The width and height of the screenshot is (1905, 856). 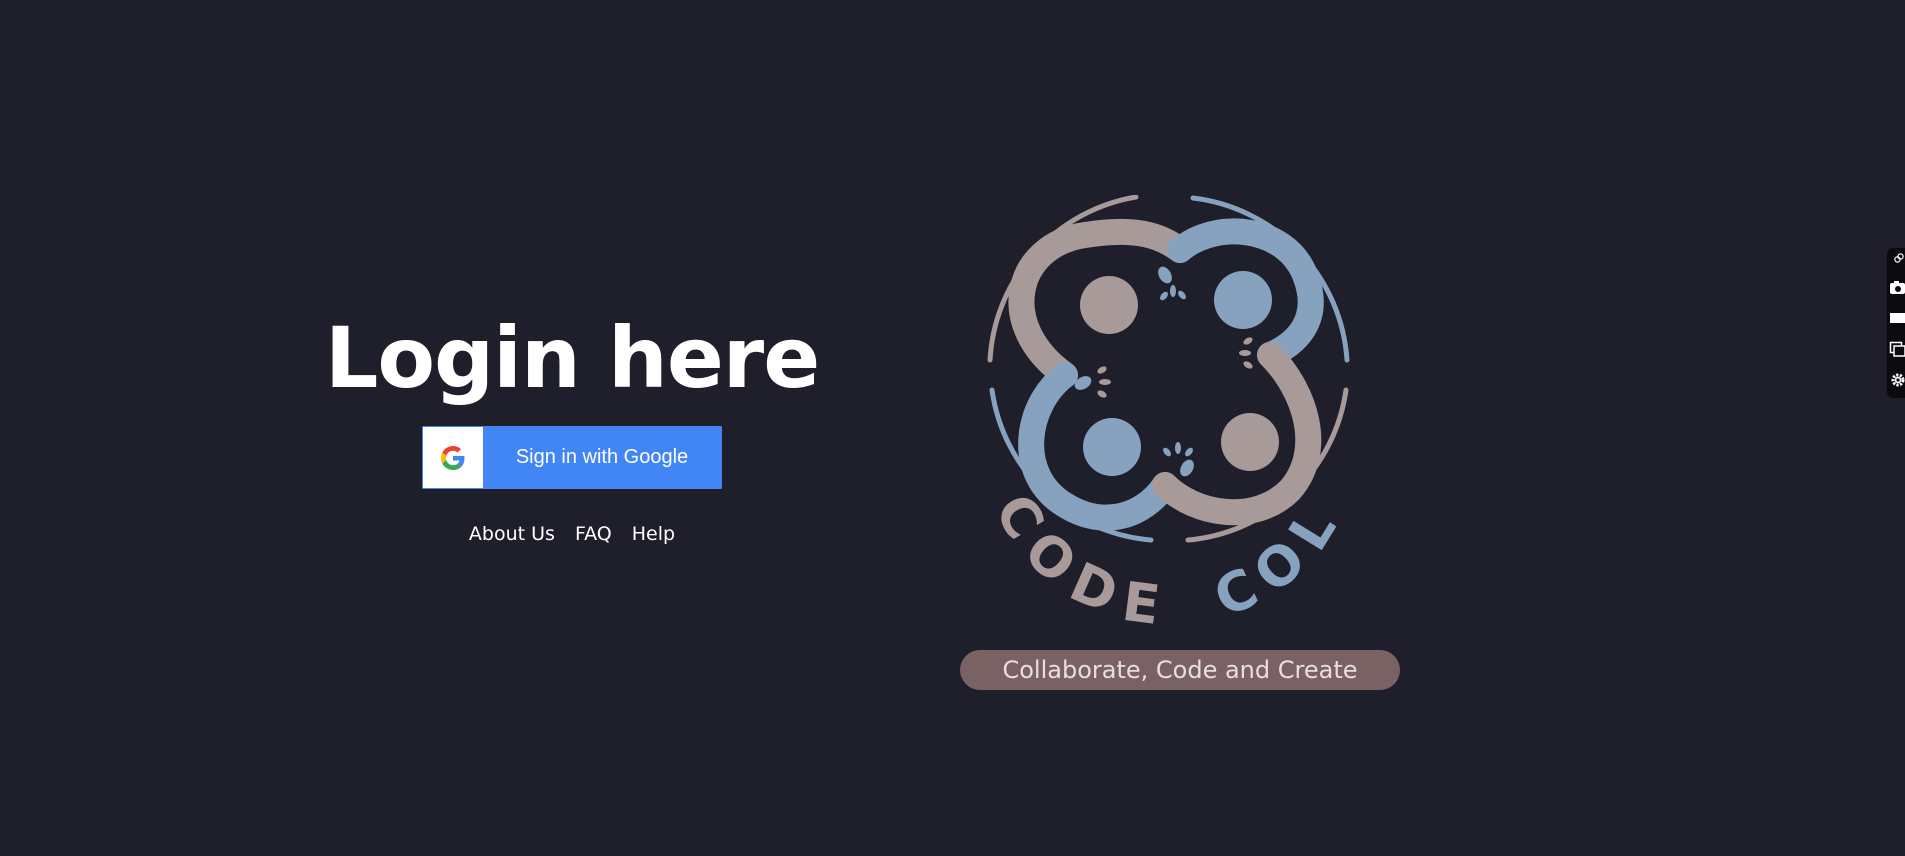 I want to click on link-icon, so click(x=1899, y=258).